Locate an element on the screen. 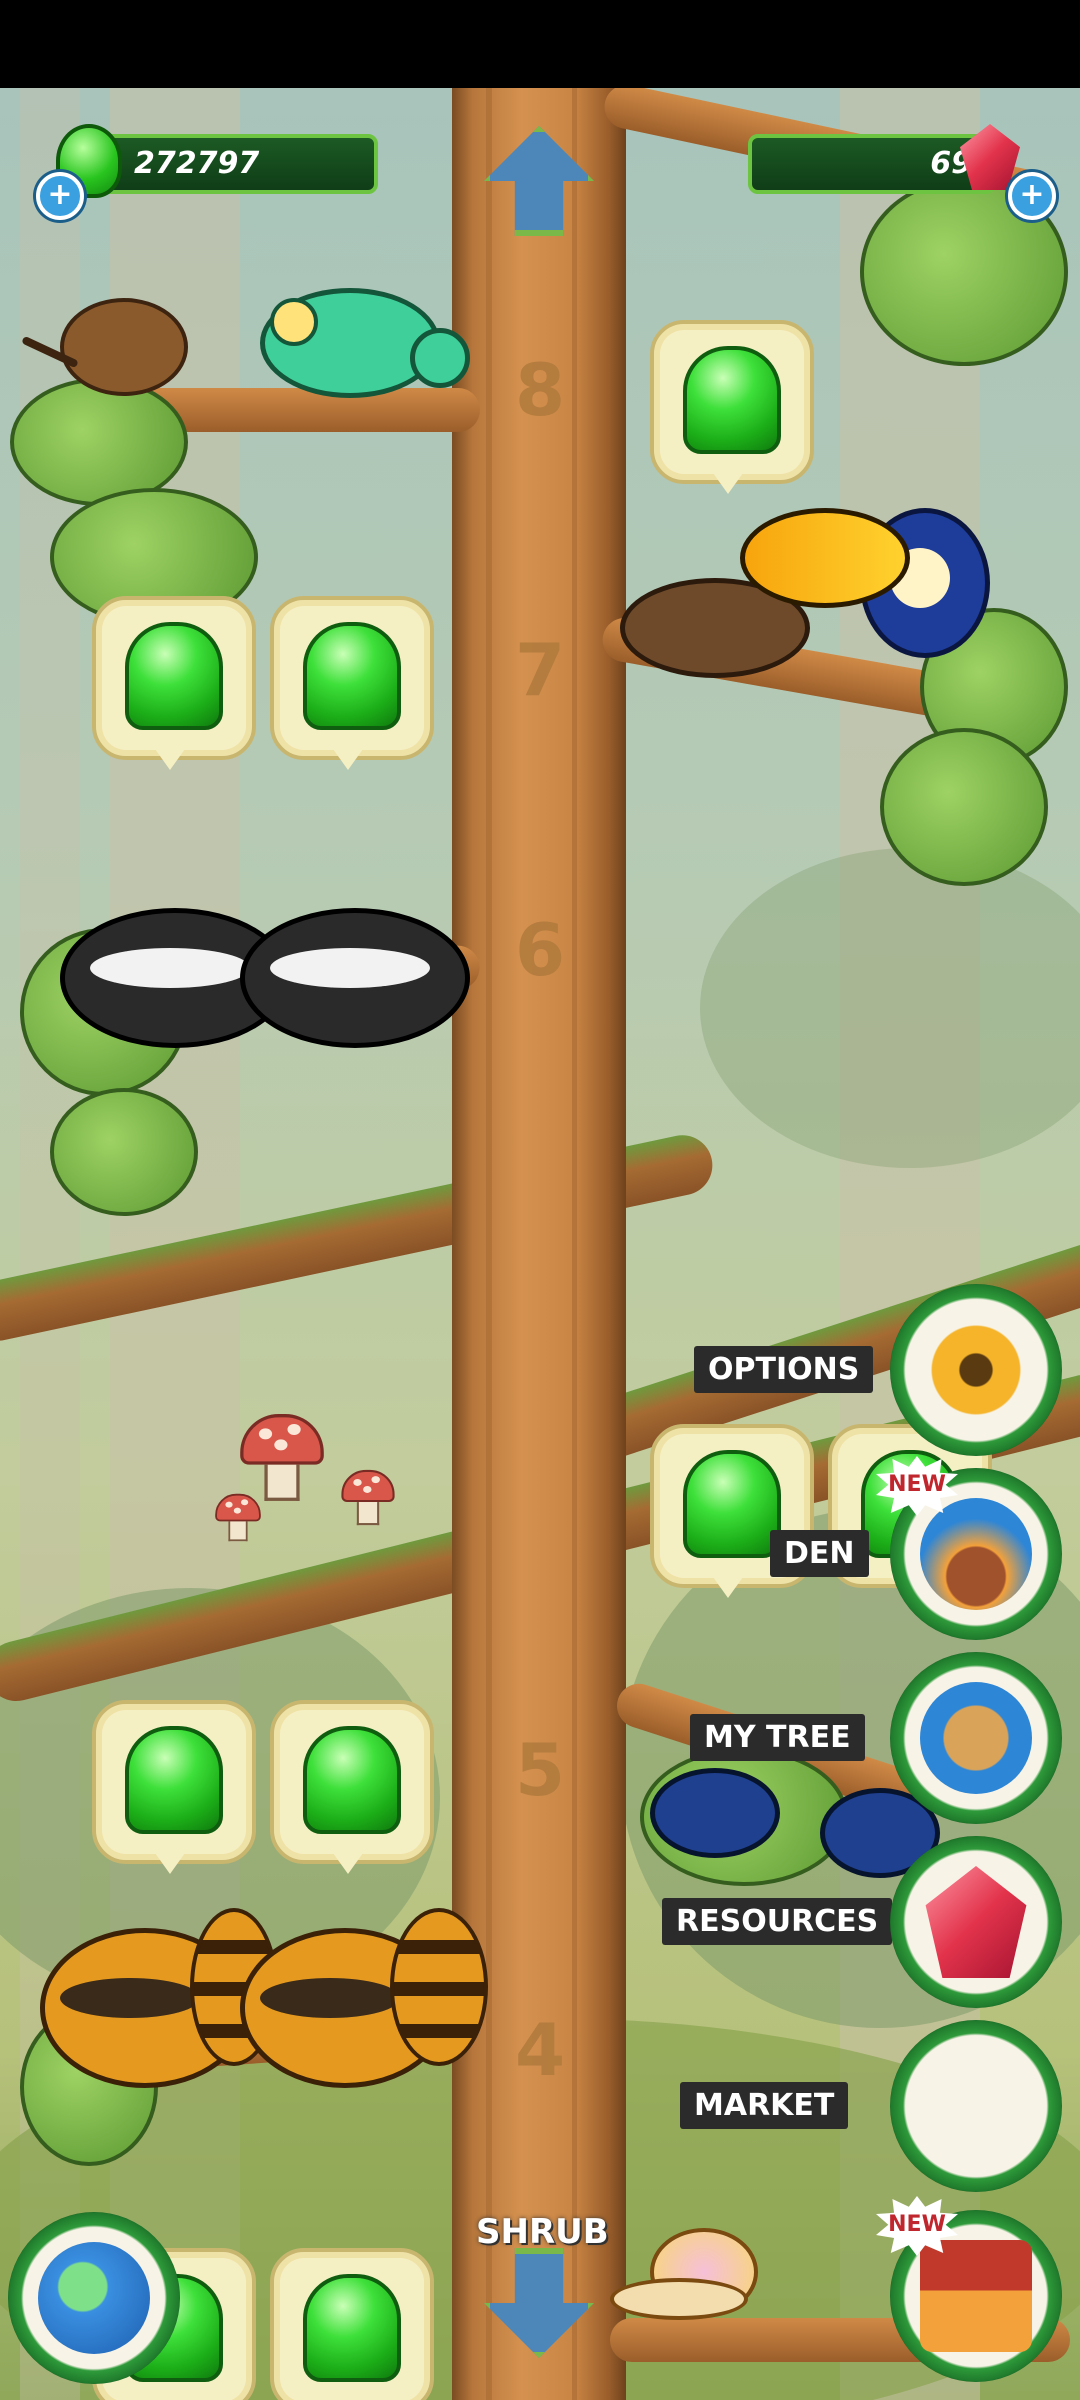  resources-label: RESOURCES is located at coordinates (777, 1921).